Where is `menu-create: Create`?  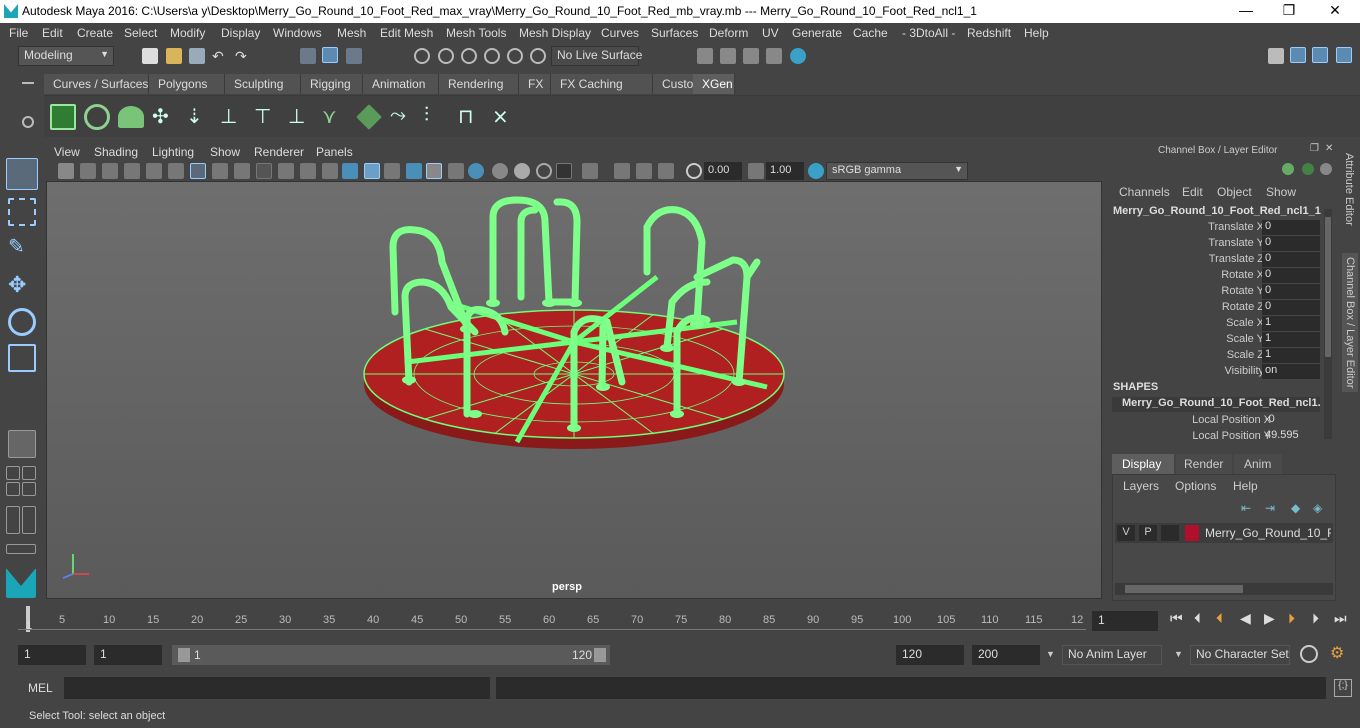
menu-create: Create is located at coordinates (95, 33).